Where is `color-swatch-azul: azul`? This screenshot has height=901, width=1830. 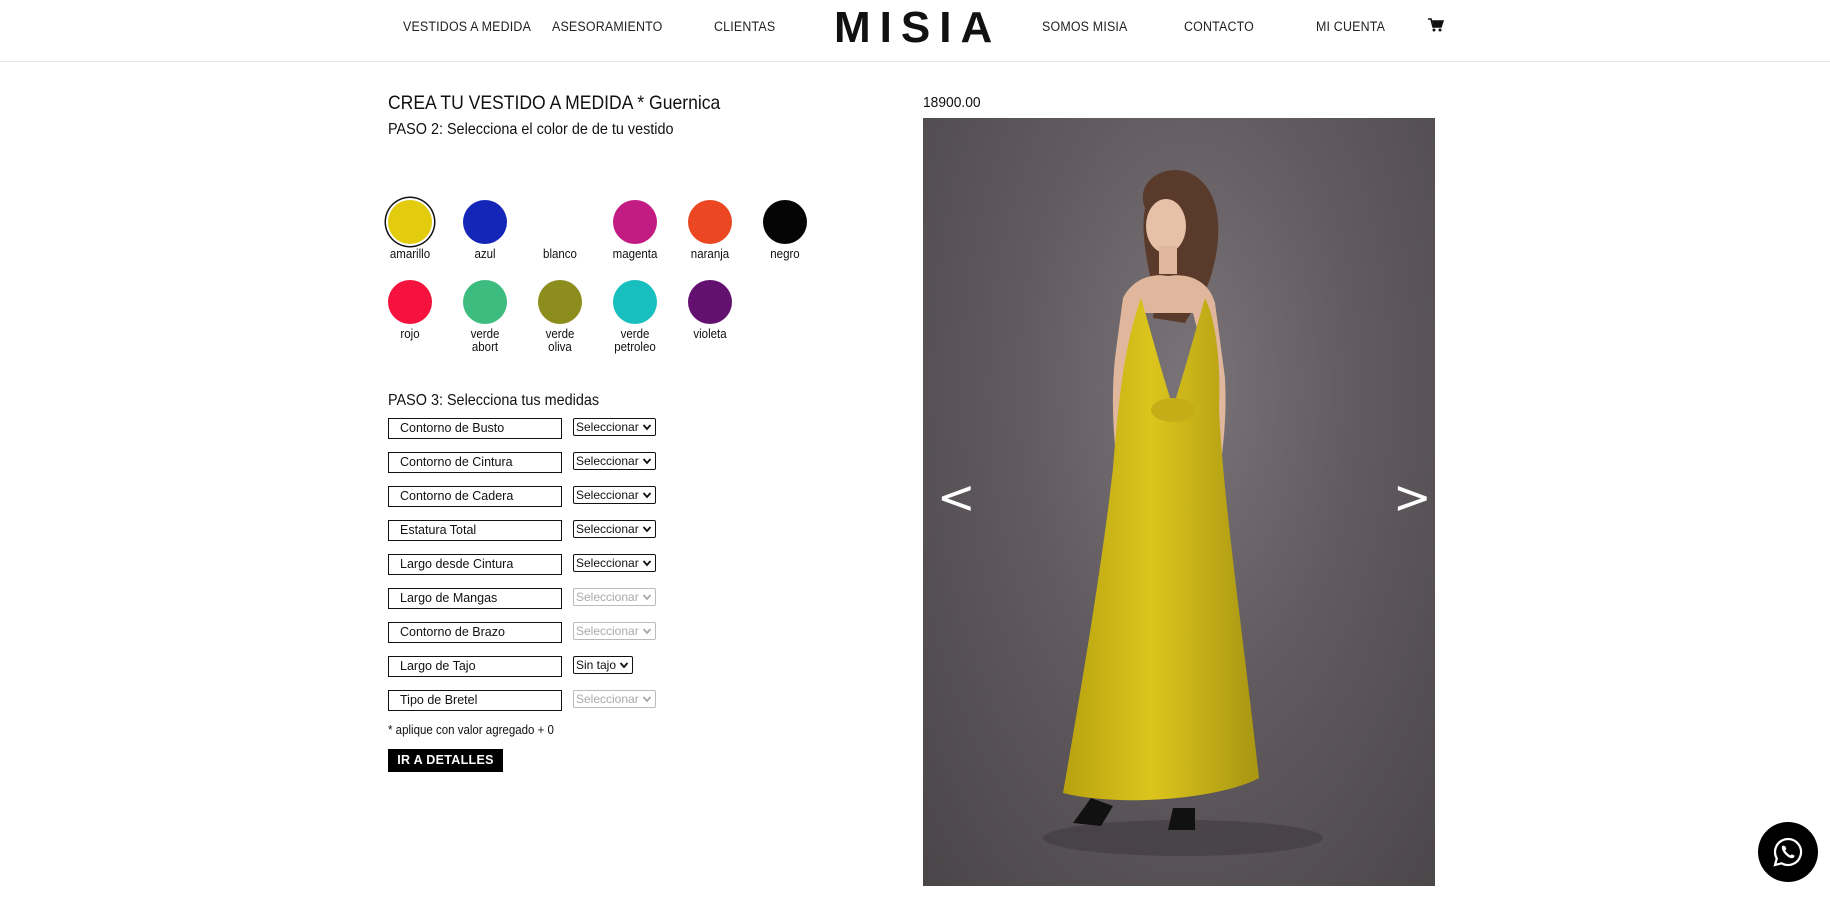
color-swatch-azul: azul is located at coordinates (485, 230).